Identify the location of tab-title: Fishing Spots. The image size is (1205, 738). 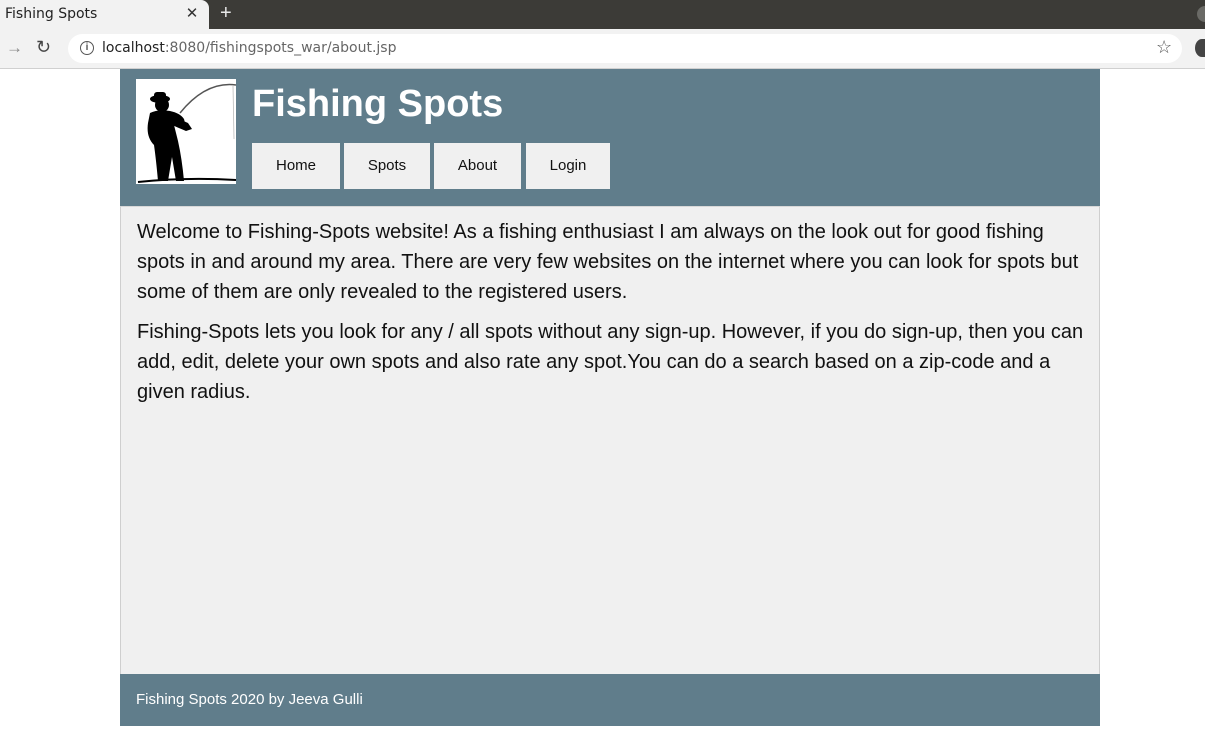
(51, 14).